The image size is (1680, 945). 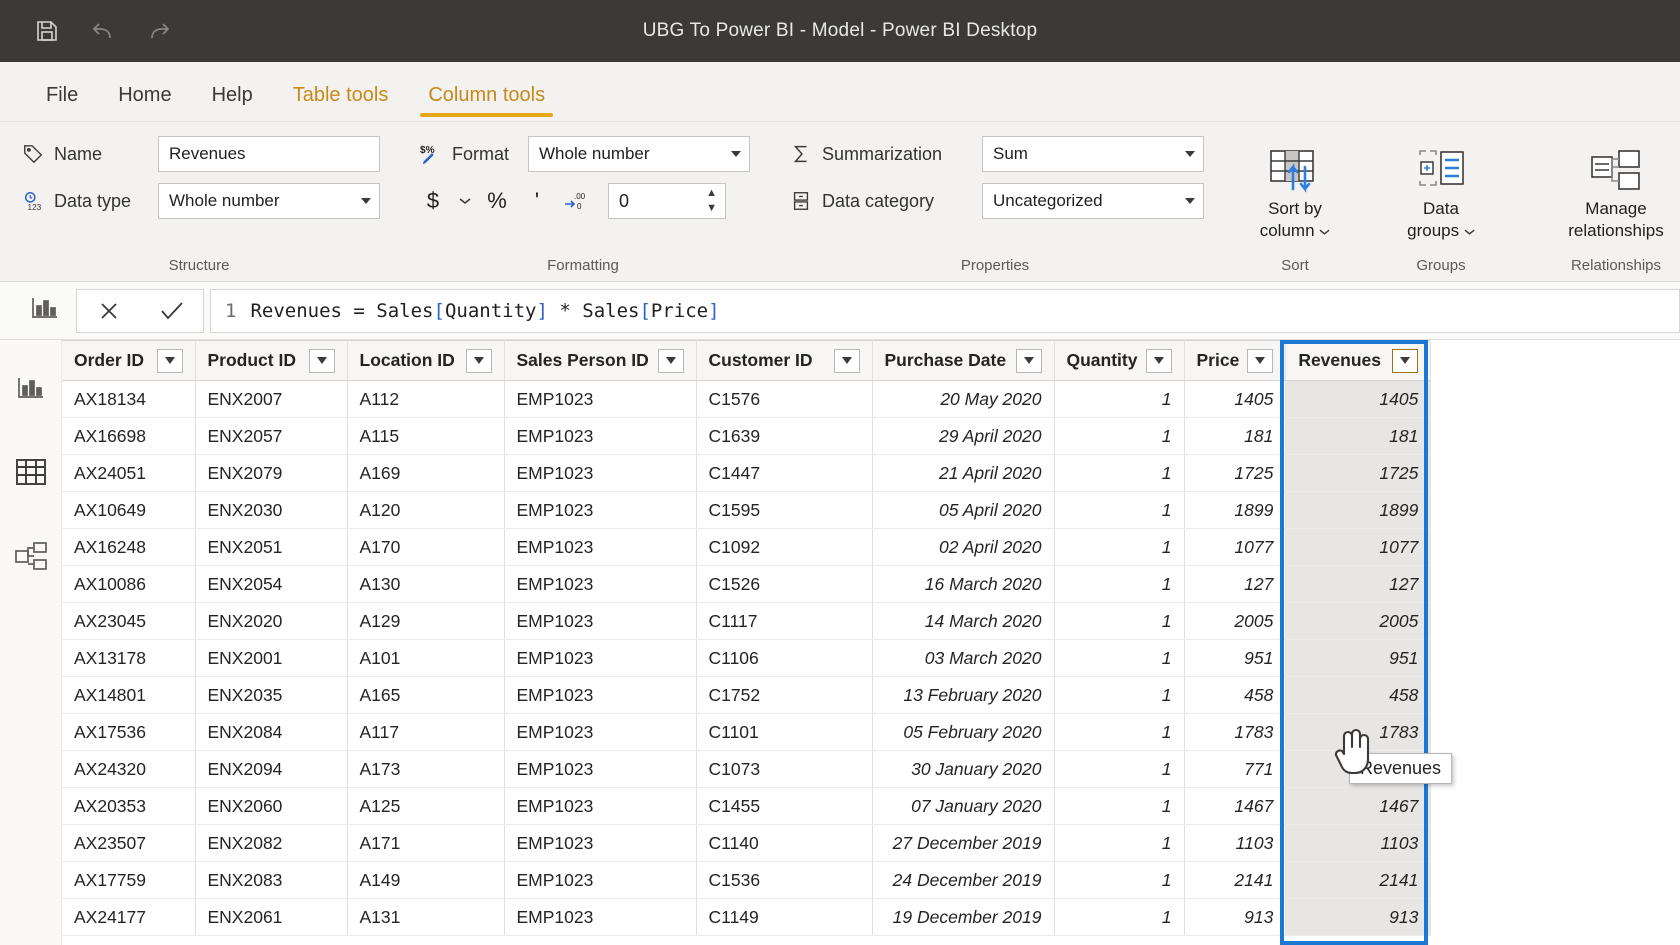 What do you see at coordinates (1358, 473) in the screenshot?
I see `cell-revenues: 1725` at bounding box center [1358, 473].